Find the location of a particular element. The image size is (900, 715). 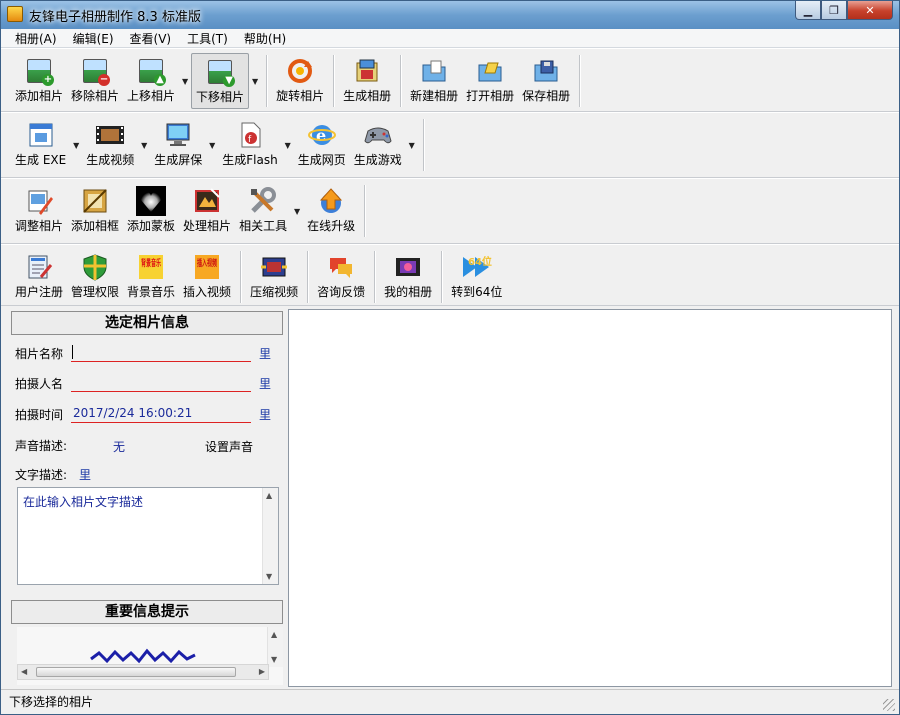

64bit-icon-text: 64位 is located at coordinates (480, 261).